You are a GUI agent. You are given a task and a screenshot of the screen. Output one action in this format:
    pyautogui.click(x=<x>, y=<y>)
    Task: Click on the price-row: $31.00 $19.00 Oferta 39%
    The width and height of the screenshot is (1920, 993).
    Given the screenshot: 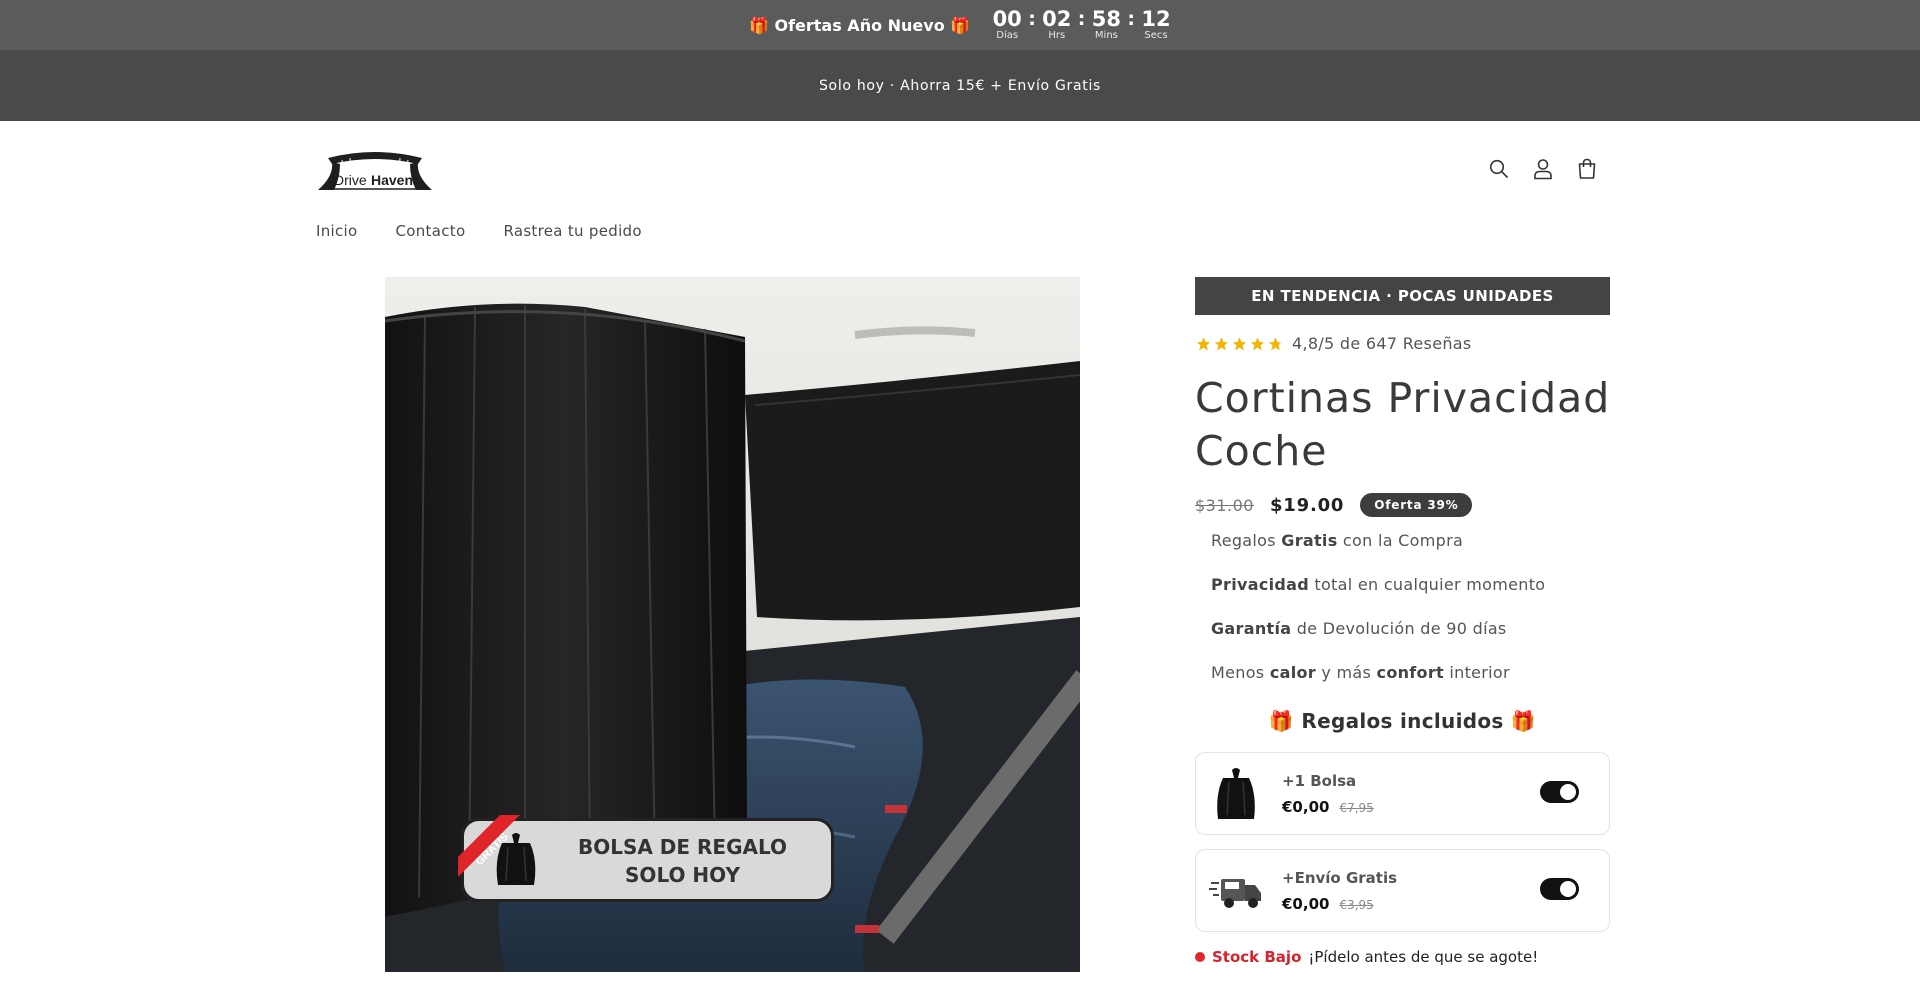 What is the action you would take?
    pyautogui.click(x=1334, y=505)
    